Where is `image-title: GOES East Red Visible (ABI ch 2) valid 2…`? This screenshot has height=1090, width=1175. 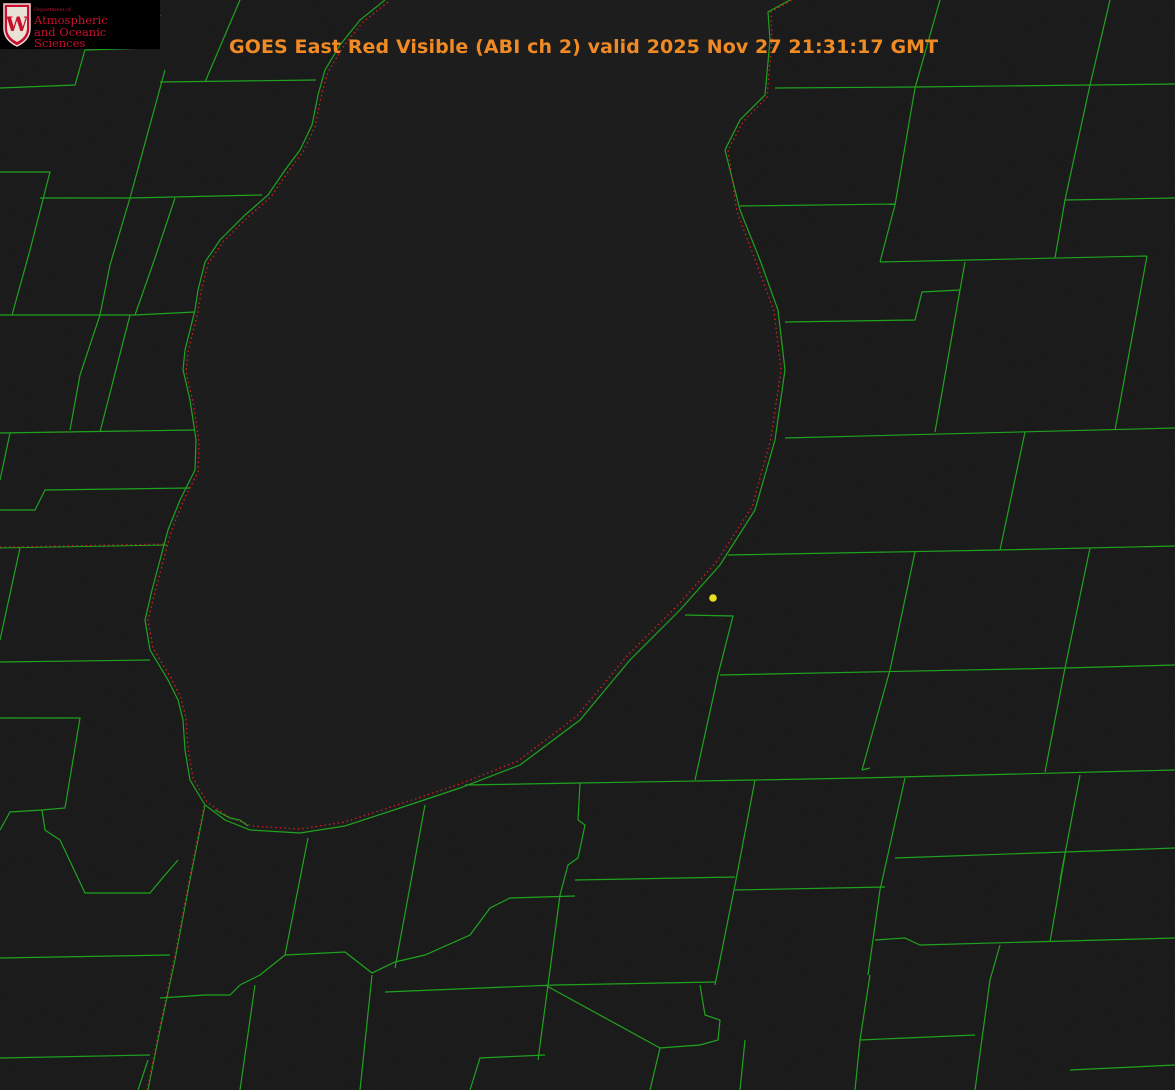 image-title: GOES East Red Visible (ABI ch 2) valid 2… is located at coordinates (584, 47).